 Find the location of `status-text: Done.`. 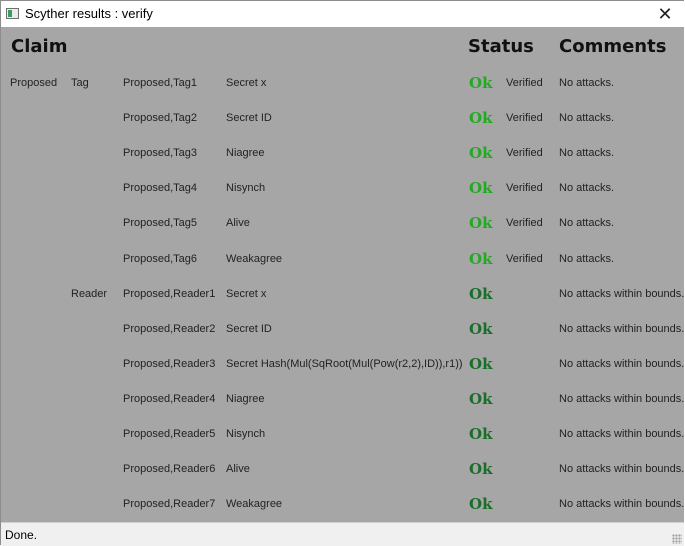

status-text: Done. is located at coordinates (21, 535).